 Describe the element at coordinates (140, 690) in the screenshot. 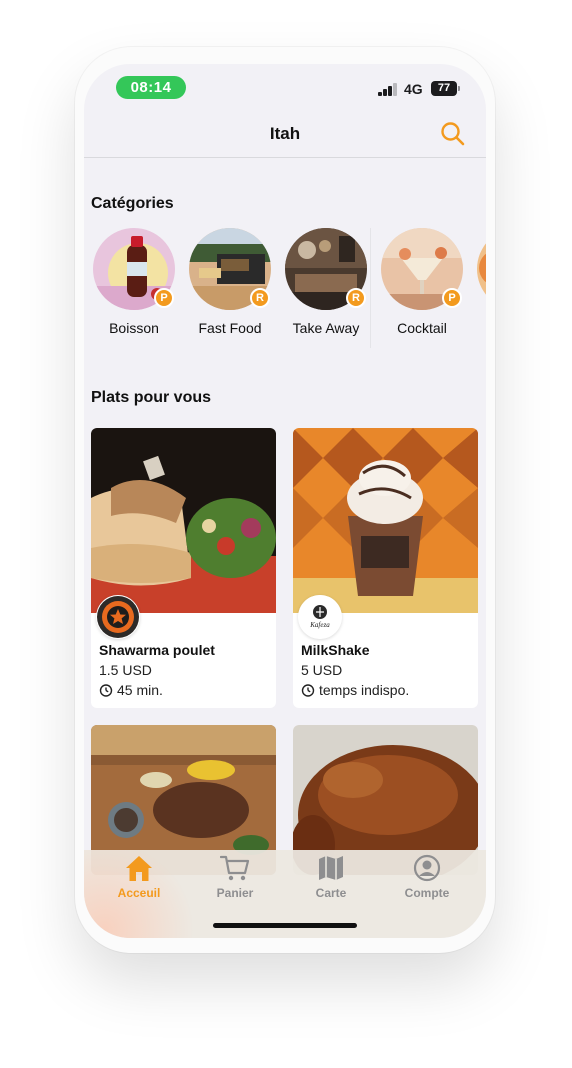

I see `dish-time: 45 min.` at that location.